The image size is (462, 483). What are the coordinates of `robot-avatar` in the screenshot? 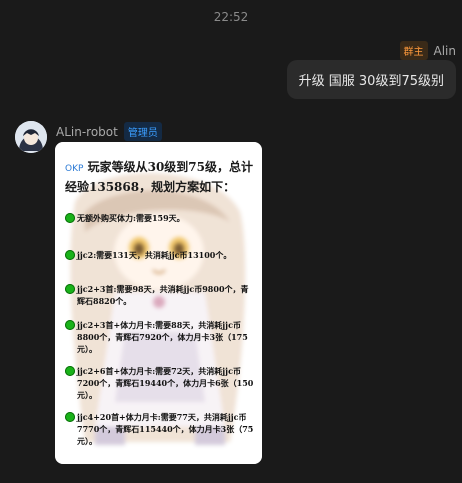 It's located at (31, 137).